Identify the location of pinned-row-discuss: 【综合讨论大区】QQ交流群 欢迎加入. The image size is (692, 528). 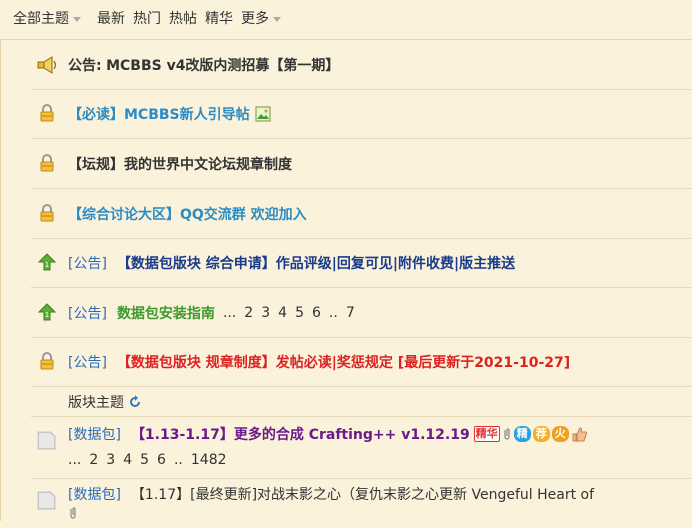
(361, 213).